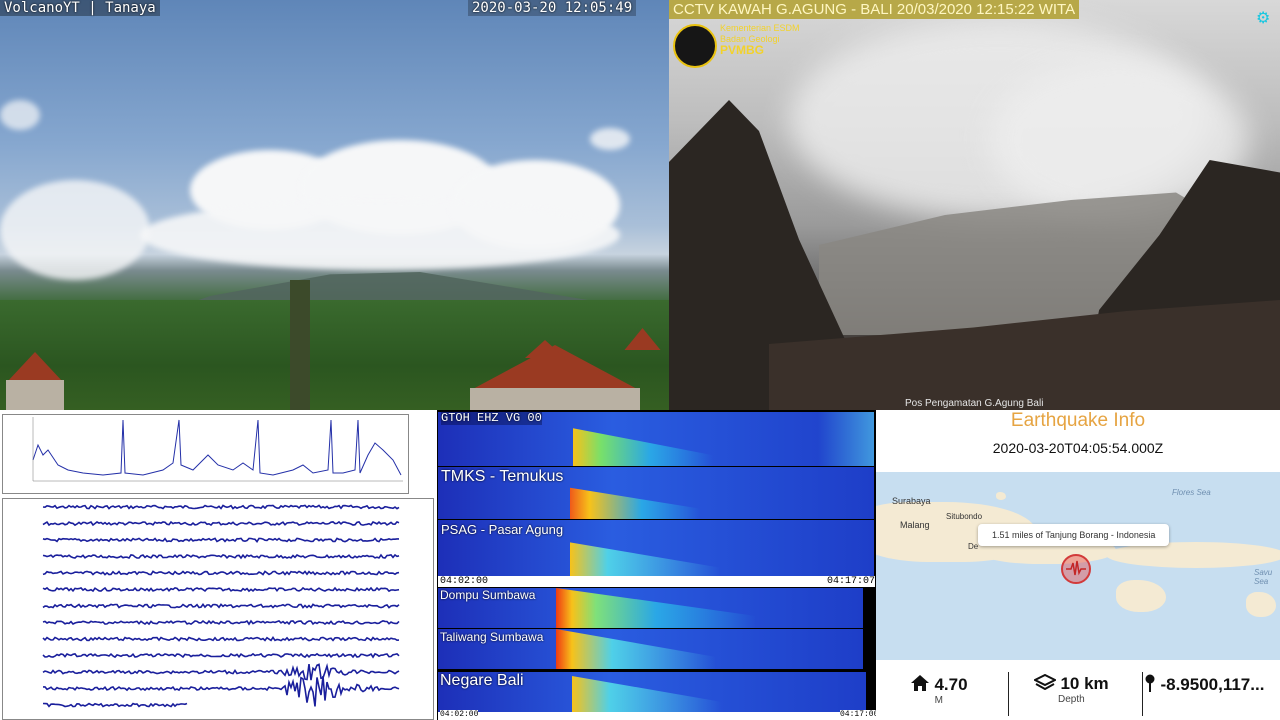  I want to click on map-label: Malang, so click(915, 525).